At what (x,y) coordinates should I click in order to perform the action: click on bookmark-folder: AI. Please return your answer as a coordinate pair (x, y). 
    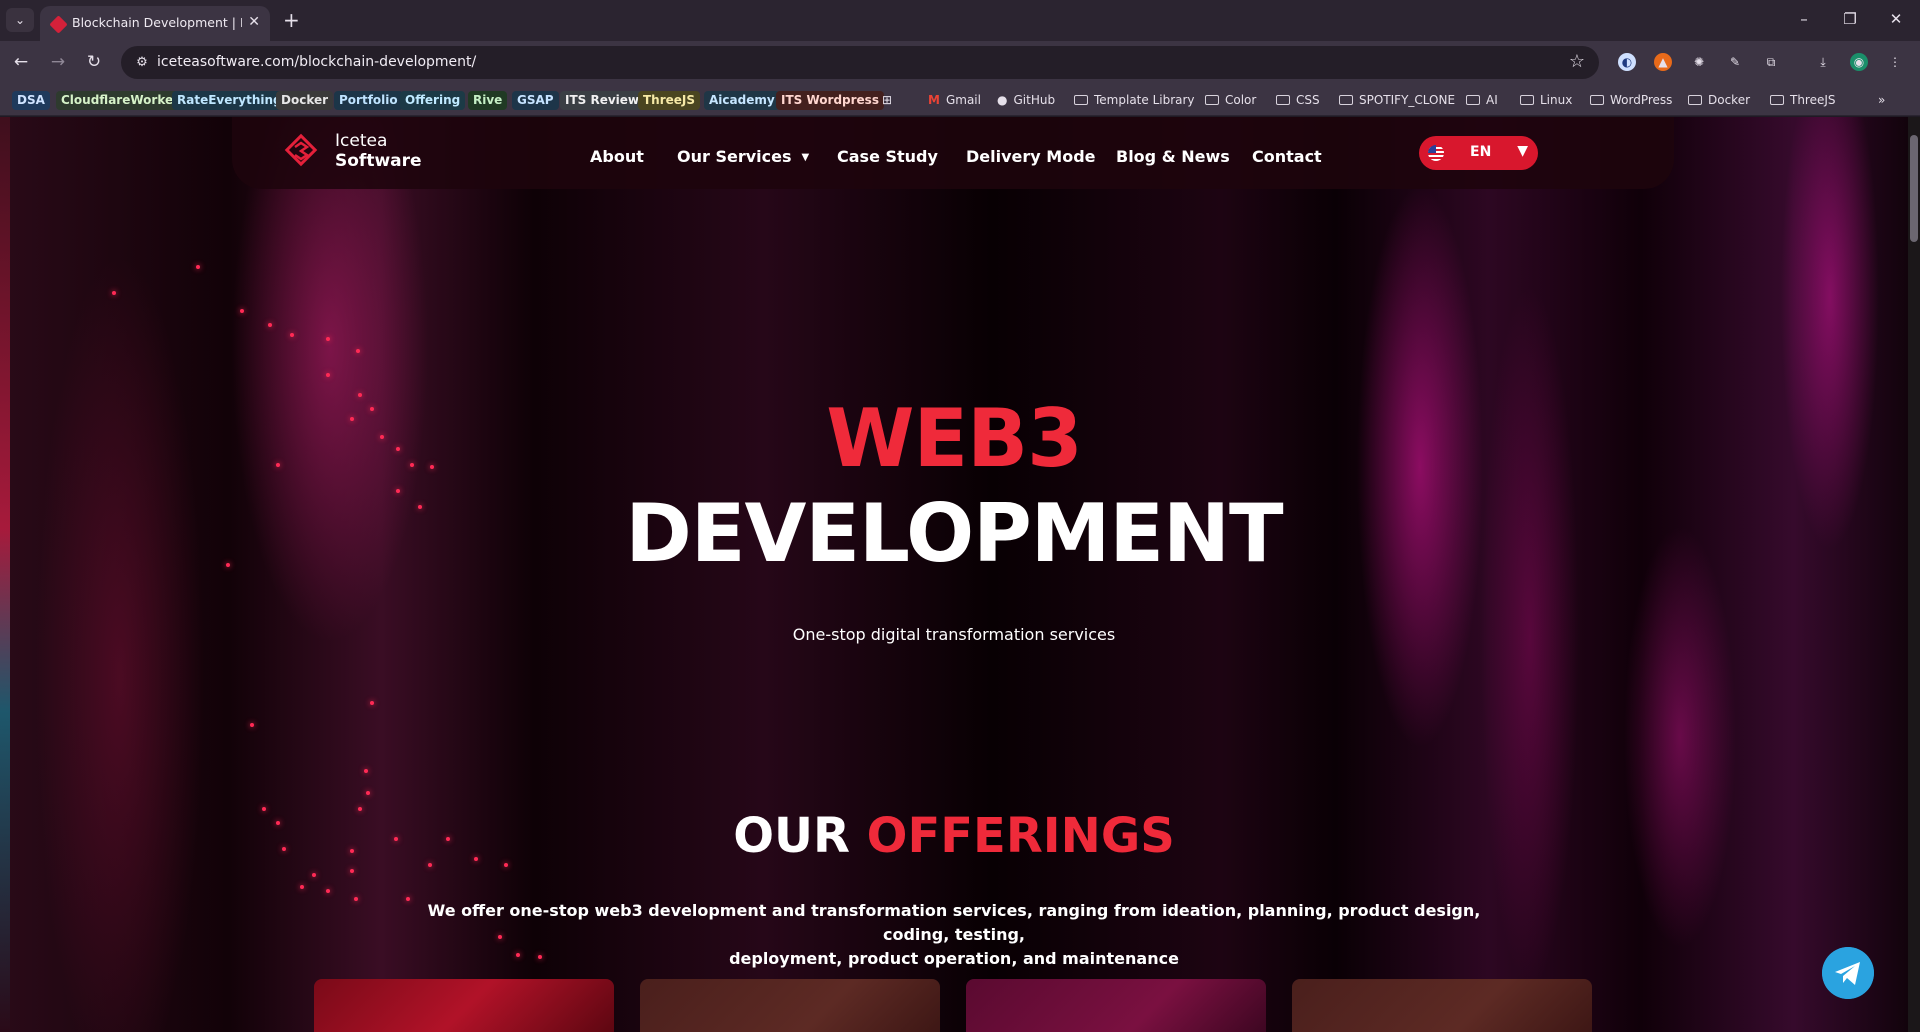
    Looking at the image, I should click on (1482, 100).